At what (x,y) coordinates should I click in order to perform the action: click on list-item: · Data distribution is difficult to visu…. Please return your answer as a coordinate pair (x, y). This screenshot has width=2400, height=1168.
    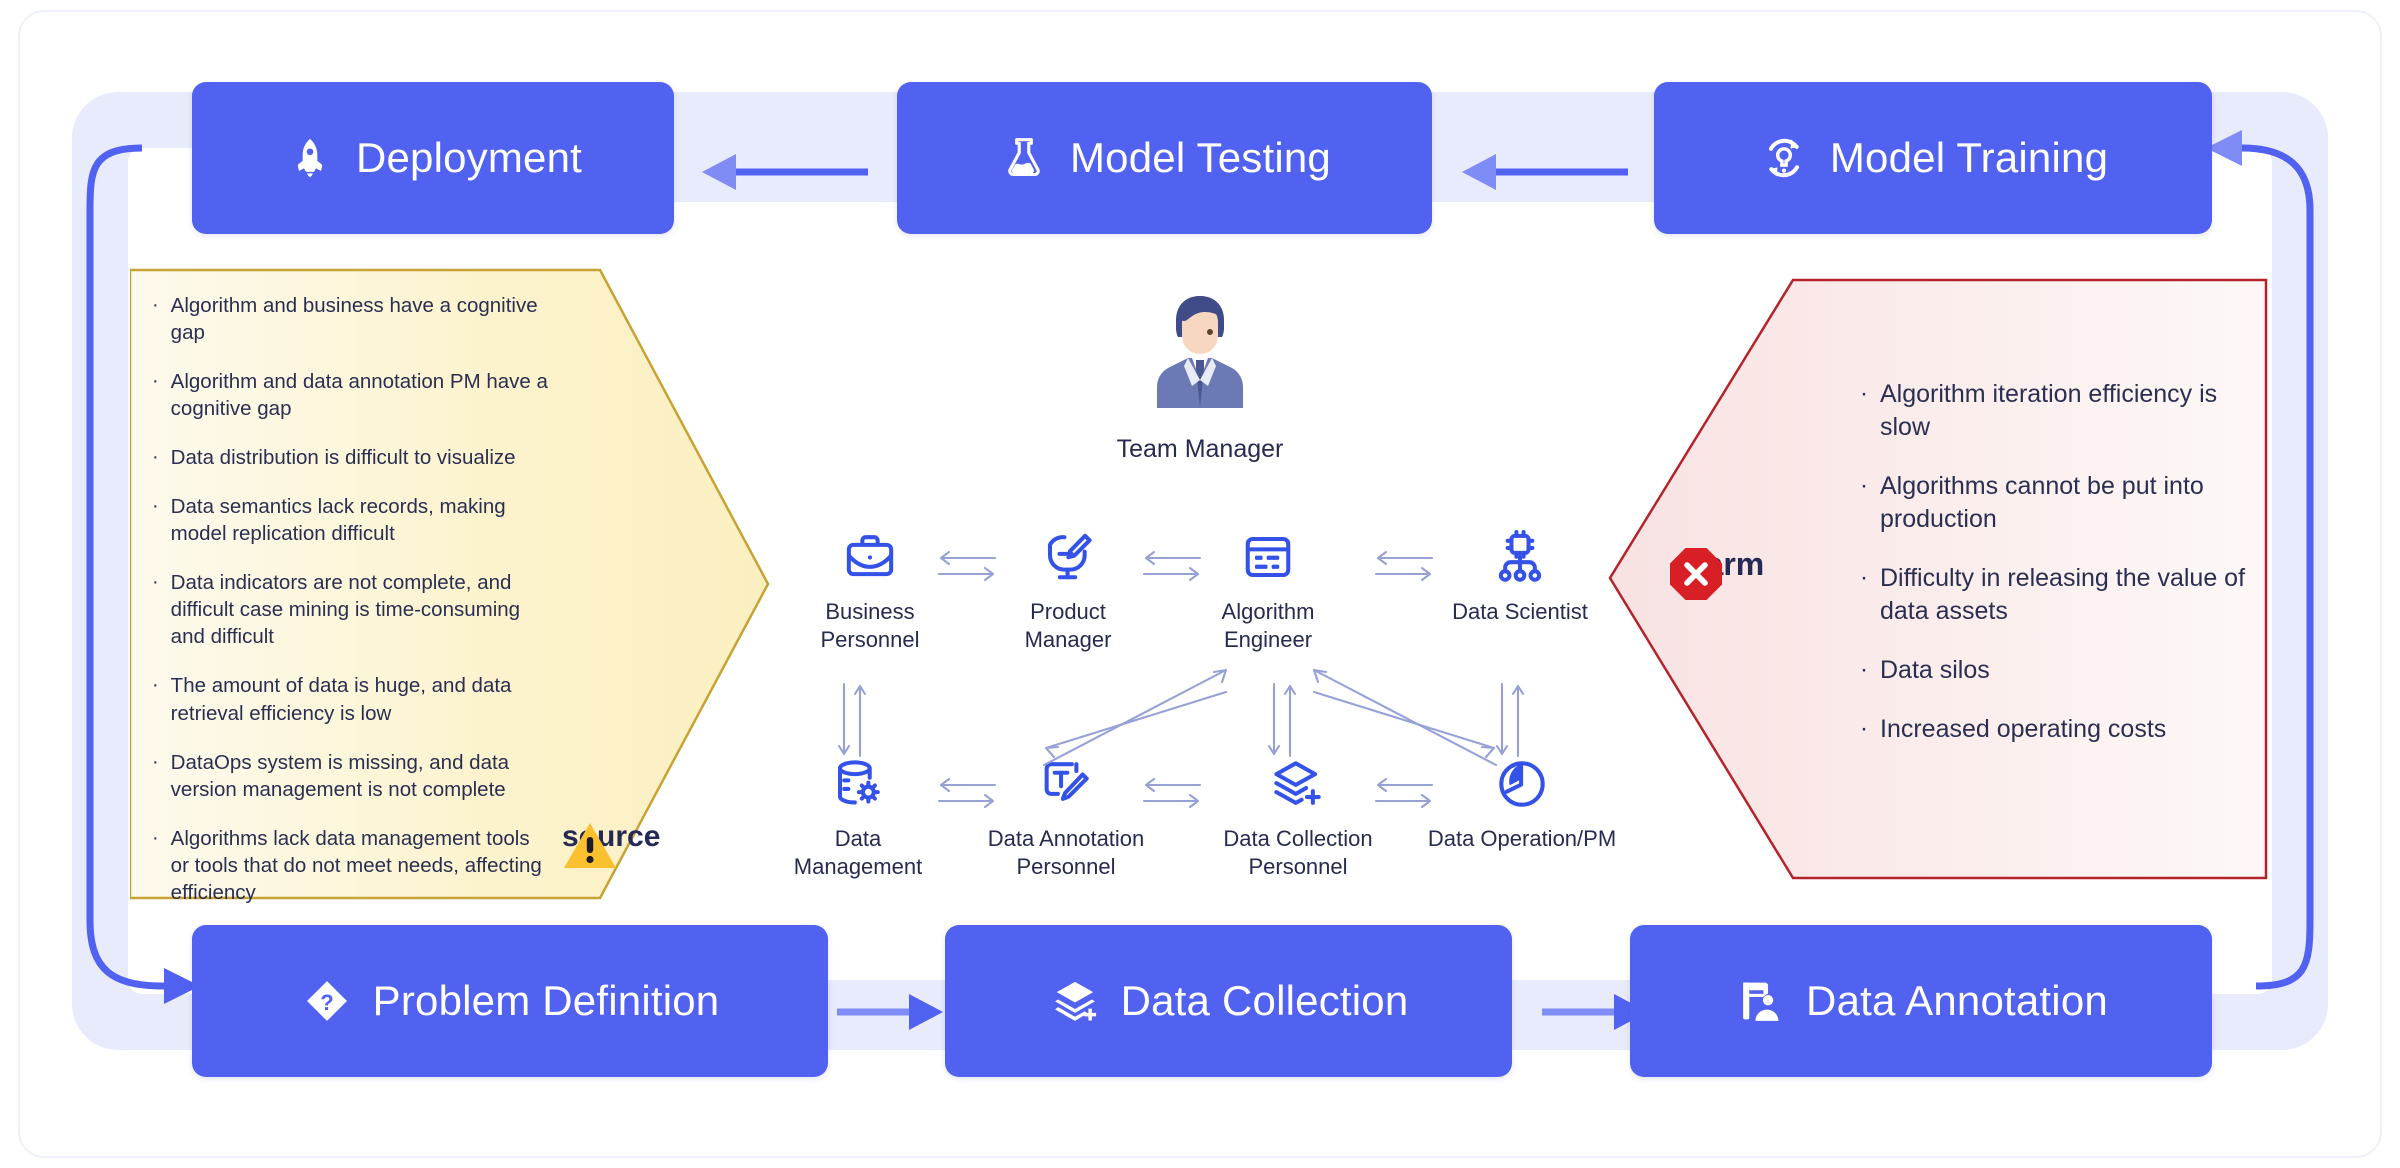
    Looking at the image, I should click on (352, 457).